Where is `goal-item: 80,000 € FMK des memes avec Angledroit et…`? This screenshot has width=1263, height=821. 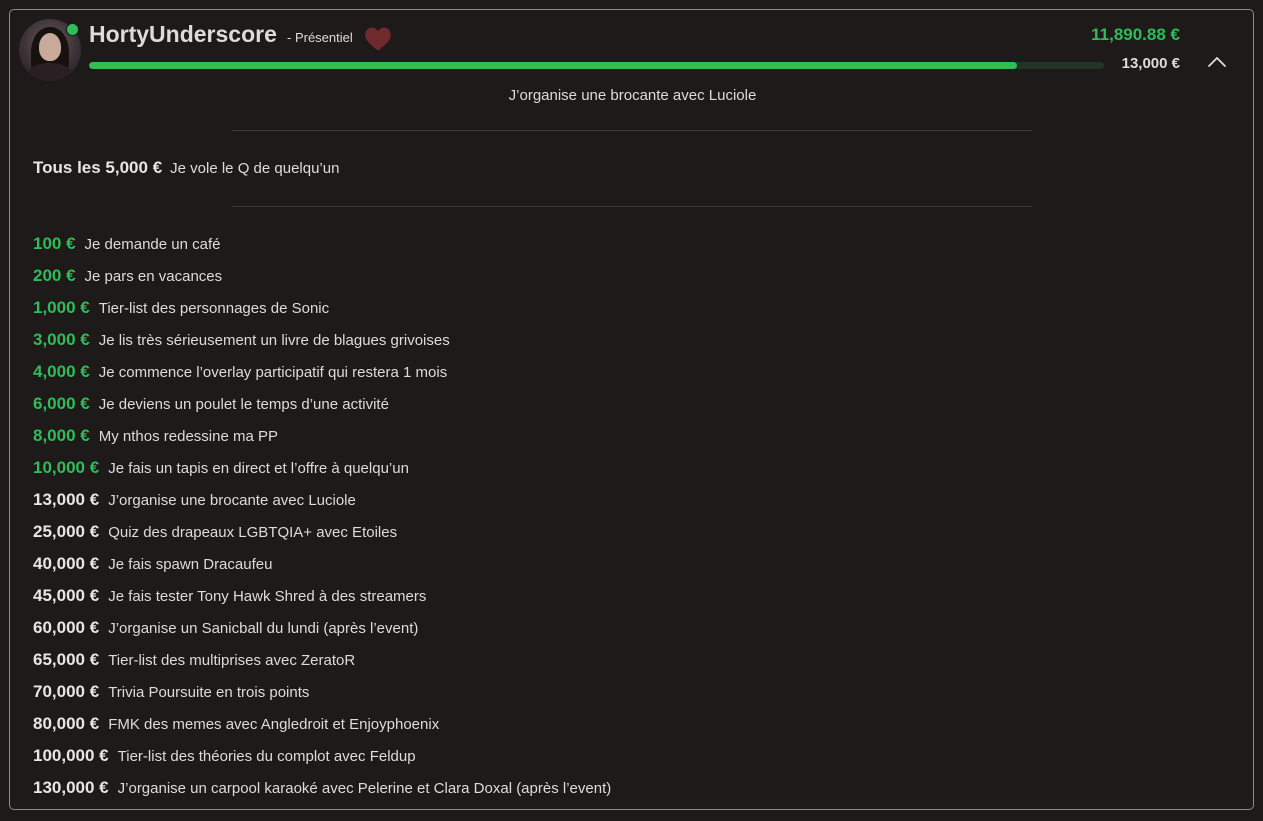 goal-item: 80,000 € FMK des memes avec Angledroit et… is located at coordinates (322, 729).